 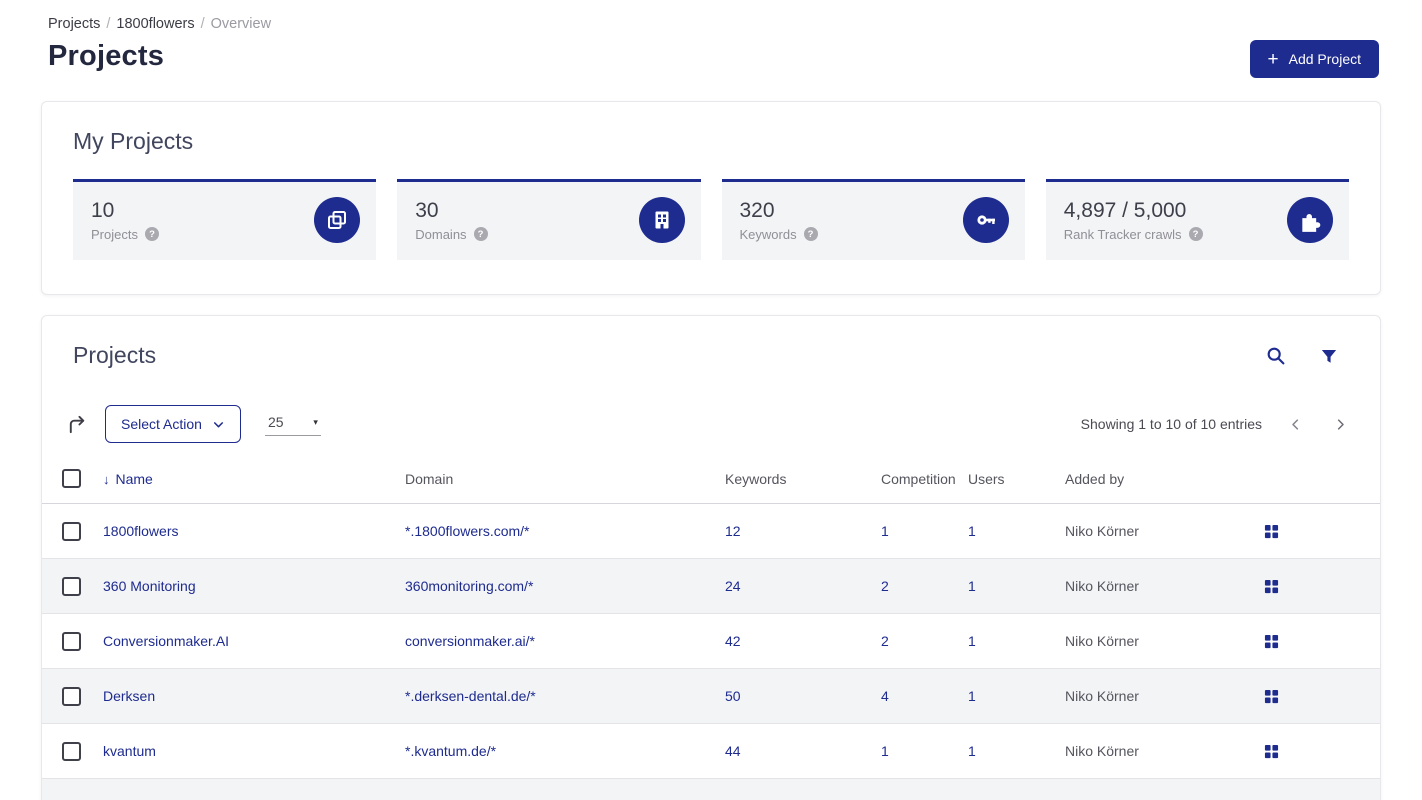 I want to click on project-name-link: kvantum, so click(x=129, y=751).